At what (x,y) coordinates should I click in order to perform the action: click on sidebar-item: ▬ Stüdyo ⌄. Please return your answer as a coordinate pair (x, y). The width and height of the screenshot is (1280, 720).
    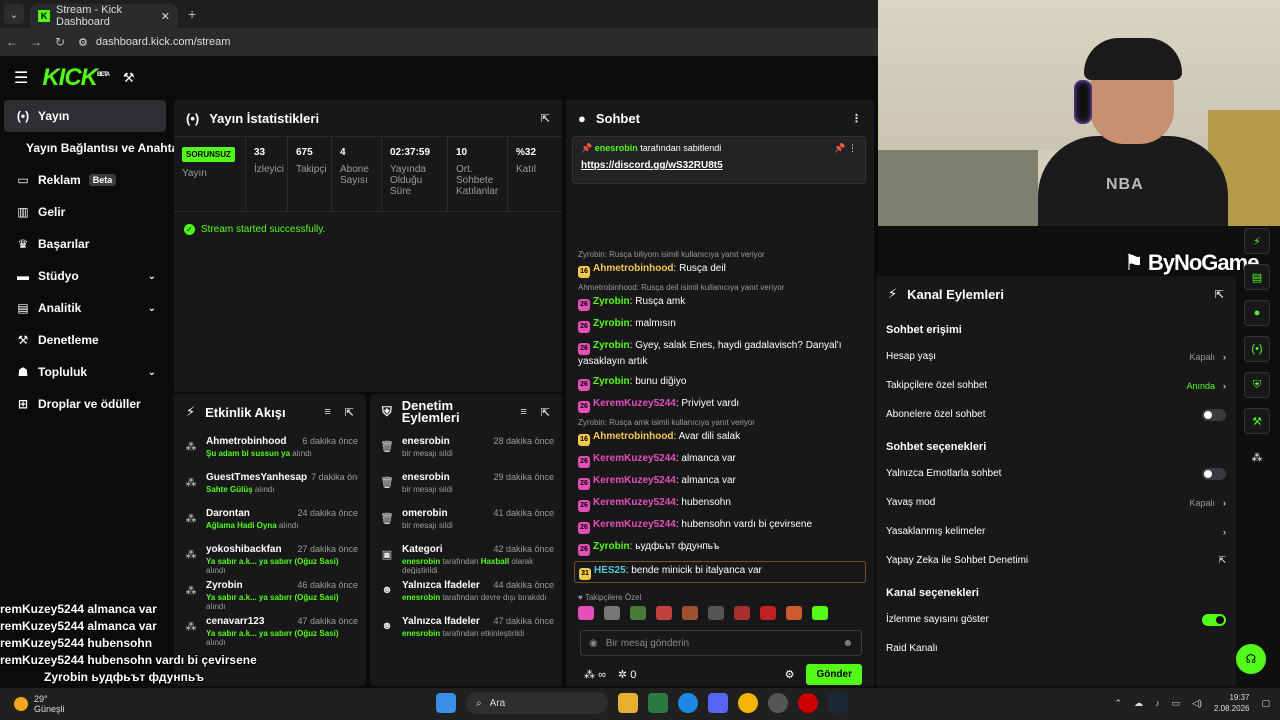
    Looking at the image, I should click on (85, 276).